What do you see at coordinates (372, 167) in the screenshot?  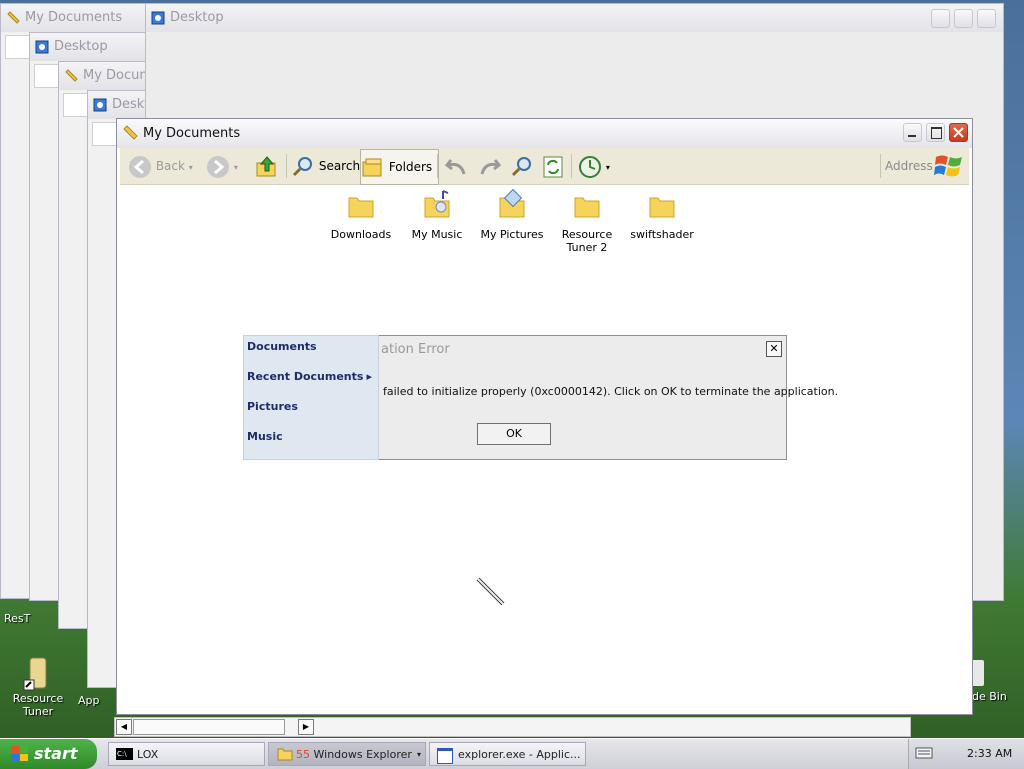 I see `folders-icon` at bounding box center [372, 167].